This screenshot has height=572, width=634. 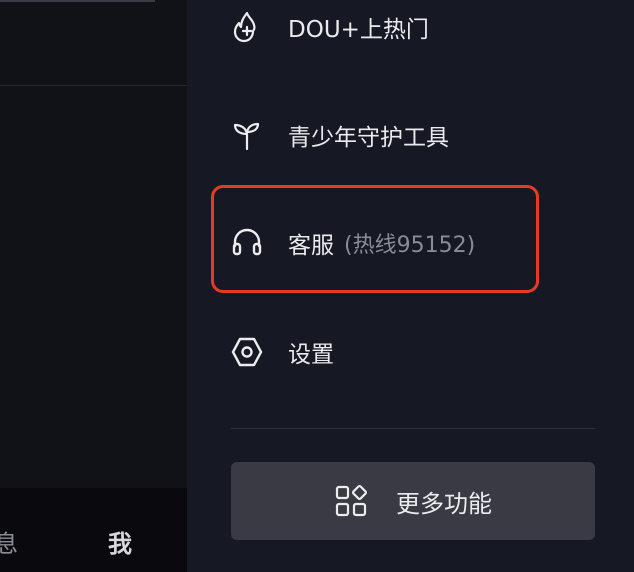 I want to click on dou-flame-plus-icon, so click(x=247, y=27).